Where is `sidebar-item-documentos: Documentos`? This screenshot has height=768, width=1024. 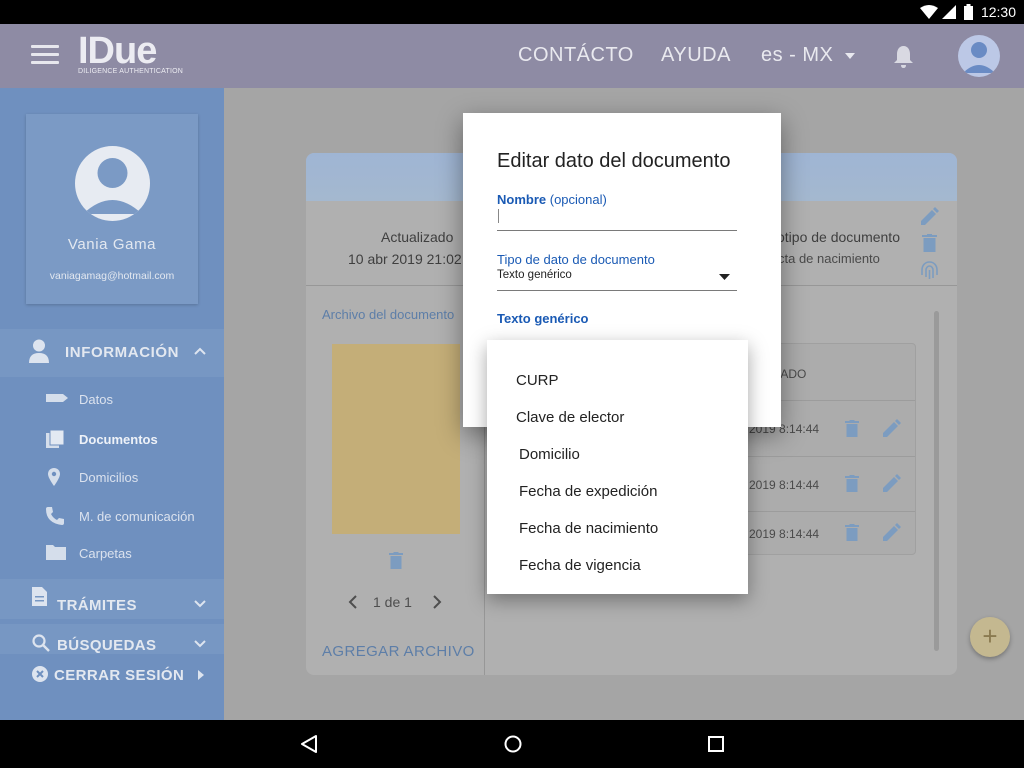 sidebar-item-documentos: Documentos is located at coordinates (112, 439).